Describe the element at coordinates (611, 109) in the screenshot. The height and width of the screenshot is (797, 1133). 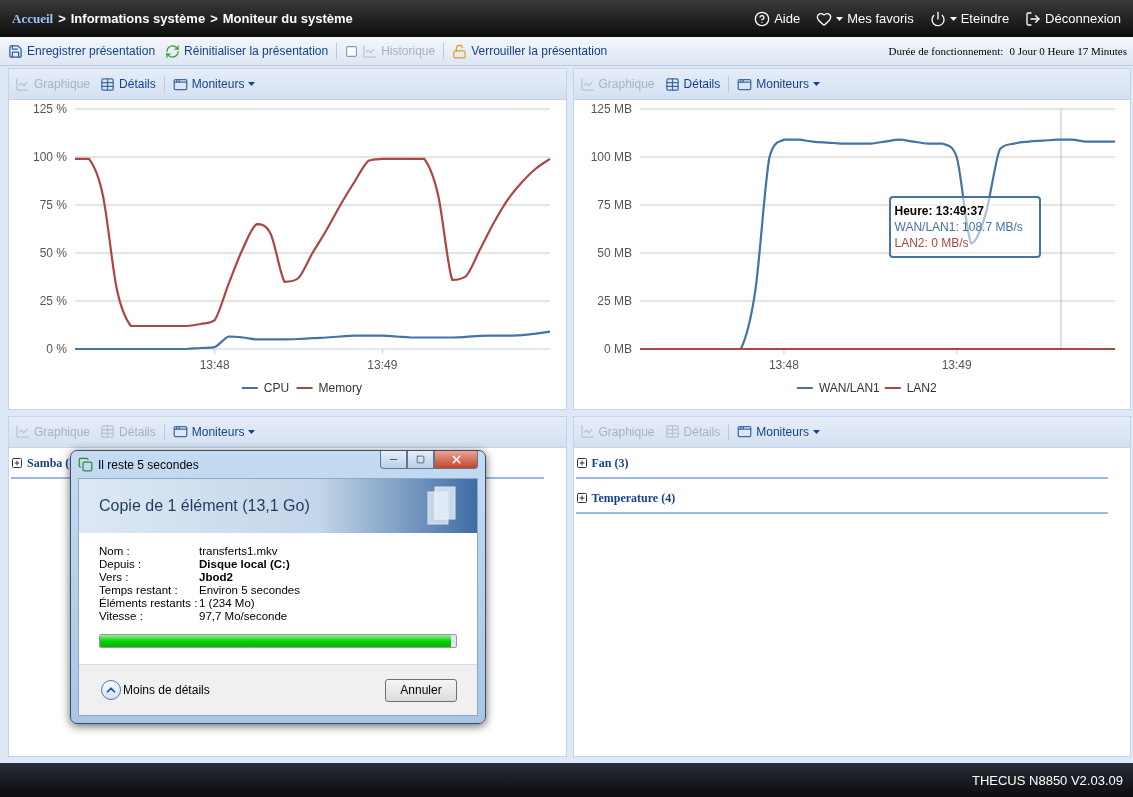
I see `axis-tick-label: 125 MB` at that location.